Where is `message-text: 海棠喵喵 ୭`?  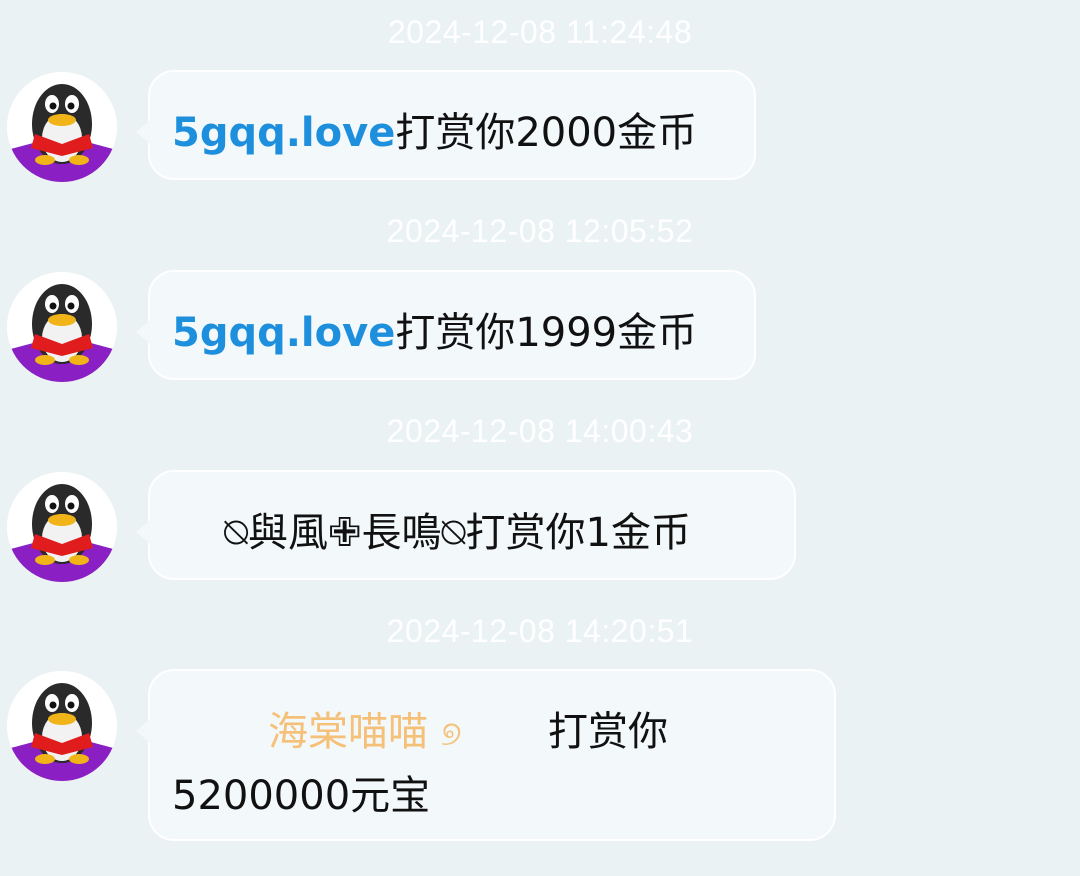
message-text: 海棠喵喵 ୭ is located at coordinates (365, 728).